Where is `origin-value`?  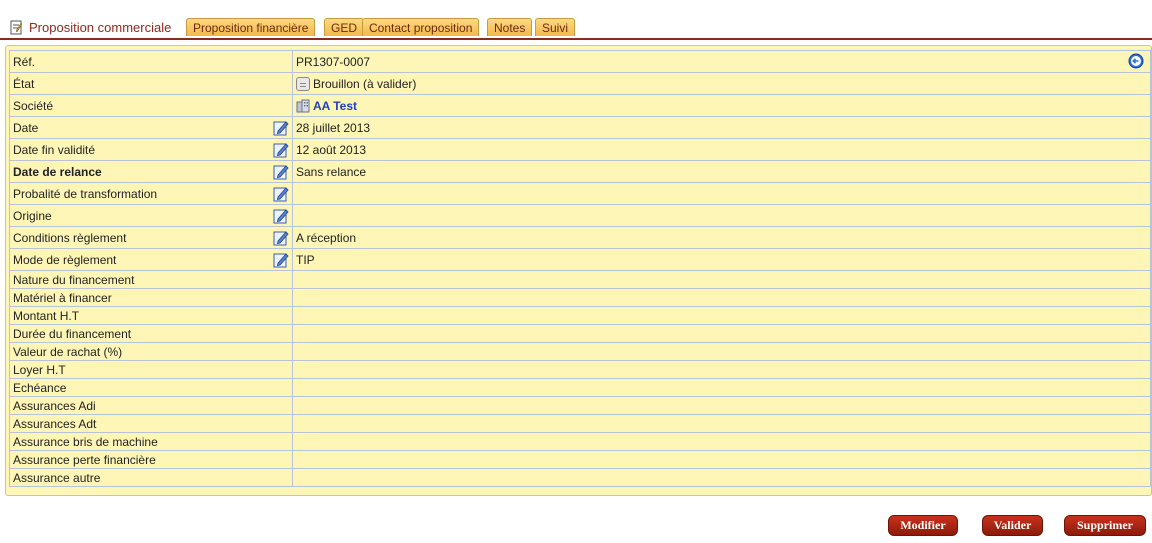
origin-value is located at coordinates (721, 215).